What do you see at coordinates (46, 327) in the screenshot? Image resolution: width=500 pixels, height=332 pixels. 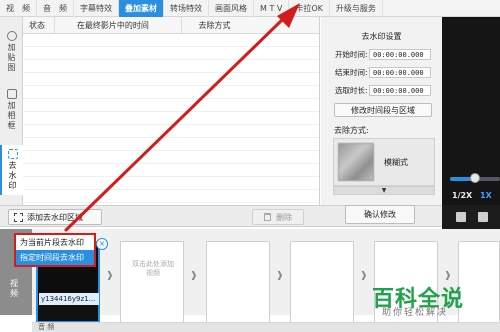 I see `audio-track-label: 音 频` at bounding box center [46, 327].